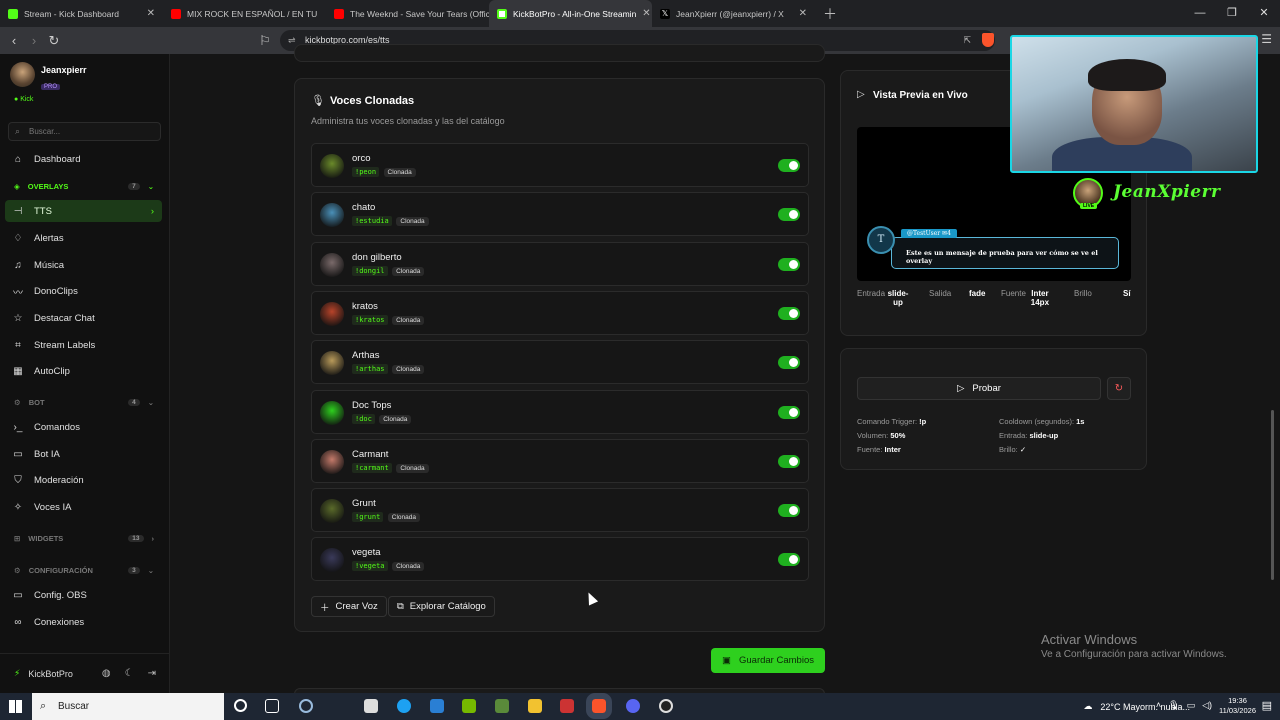 The width and height of the screenshot is (1280, 720). What do you see at coordinates (84, 402) in the screenshot?
I see `sidebar-group-bot: ⚙ BOT 4 ⌄` at bounding box center [84, 402].